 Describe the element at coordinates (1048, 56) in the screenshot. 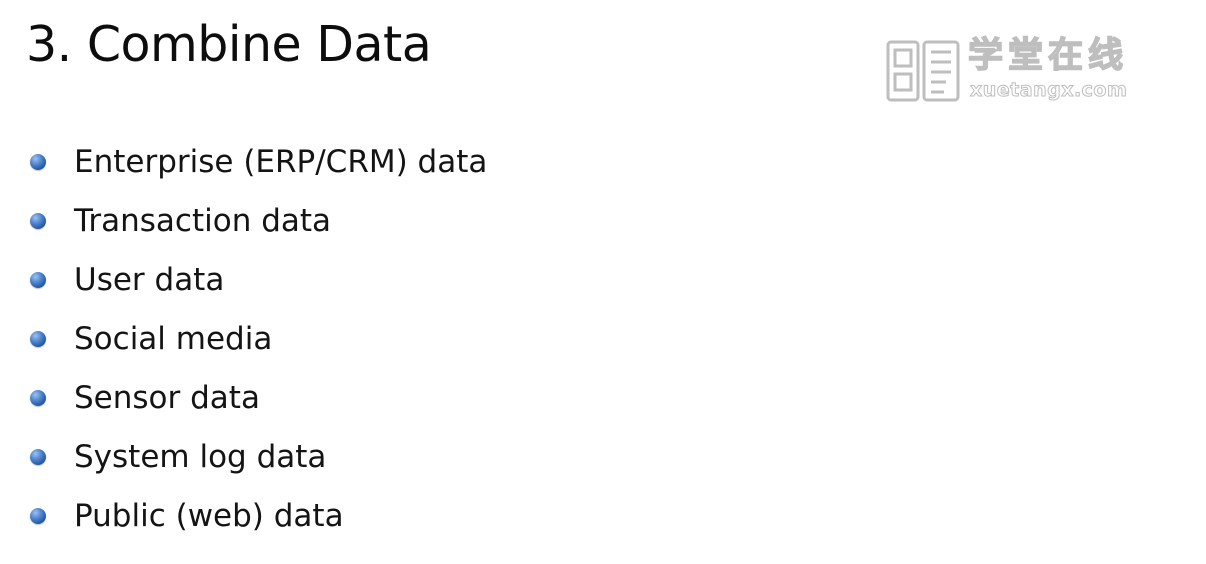

I see `watermark-chinese: 学堂在线` at that location.